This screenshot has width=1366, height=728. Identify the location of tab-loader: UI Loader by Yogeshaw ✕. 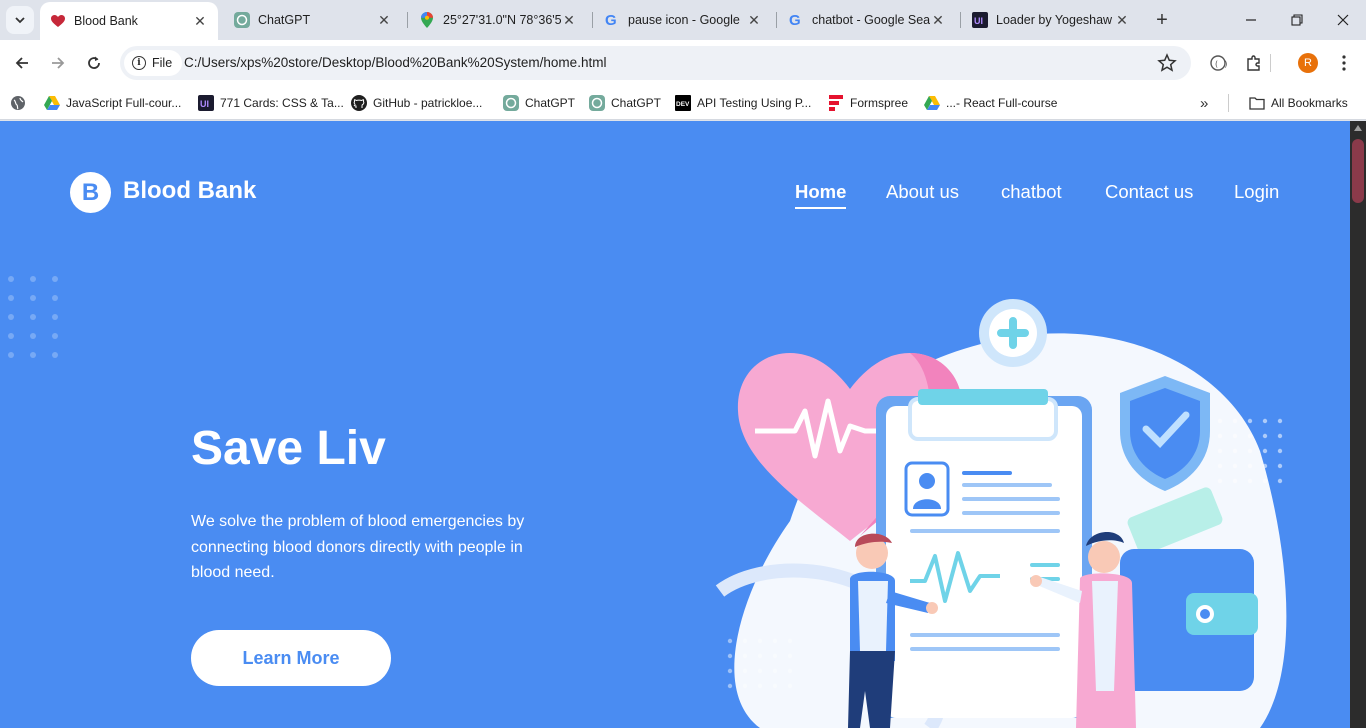
(1051, 20).